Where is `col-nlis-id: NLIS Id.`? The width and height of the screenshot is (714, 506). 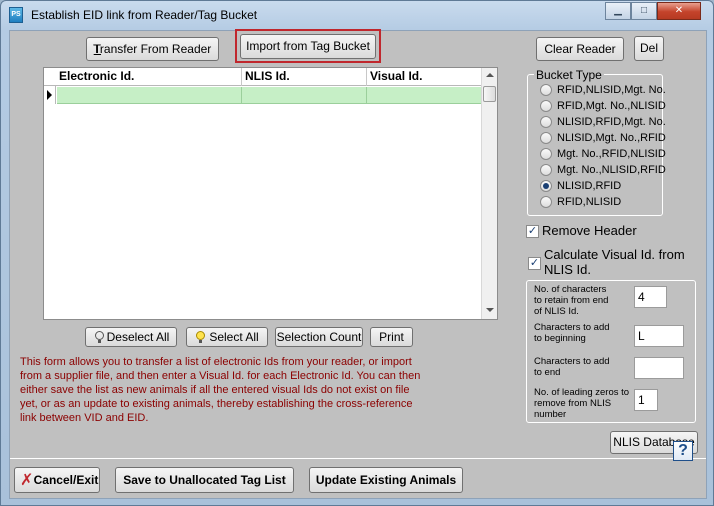 col-nlis-id: NLIS Id. is located at coordinates (304, 77).